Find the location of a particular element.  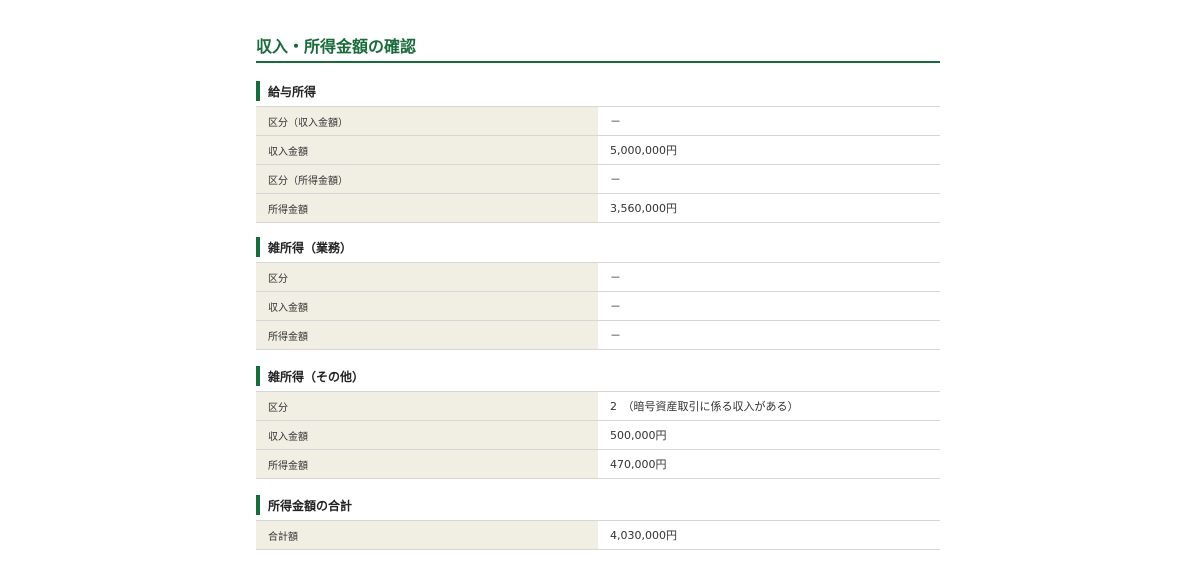

section-heading-label: 給与所得 is located at coordinates (292, 91).